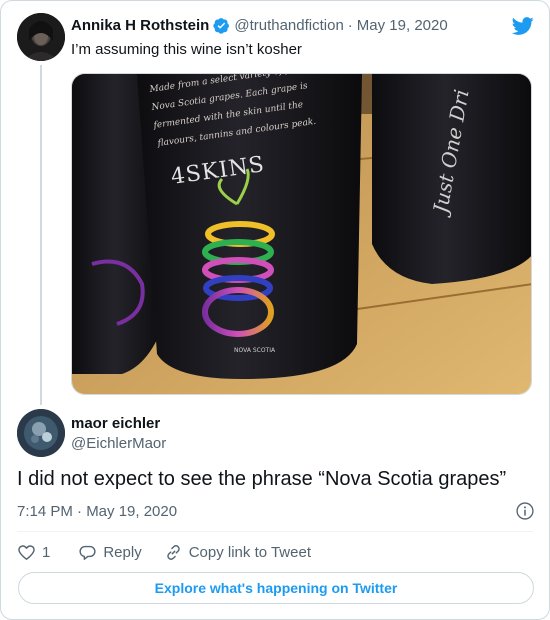 The image size is (550, 620). I want to click on quoted-handle: @truthandfiction, so click(288, 25).